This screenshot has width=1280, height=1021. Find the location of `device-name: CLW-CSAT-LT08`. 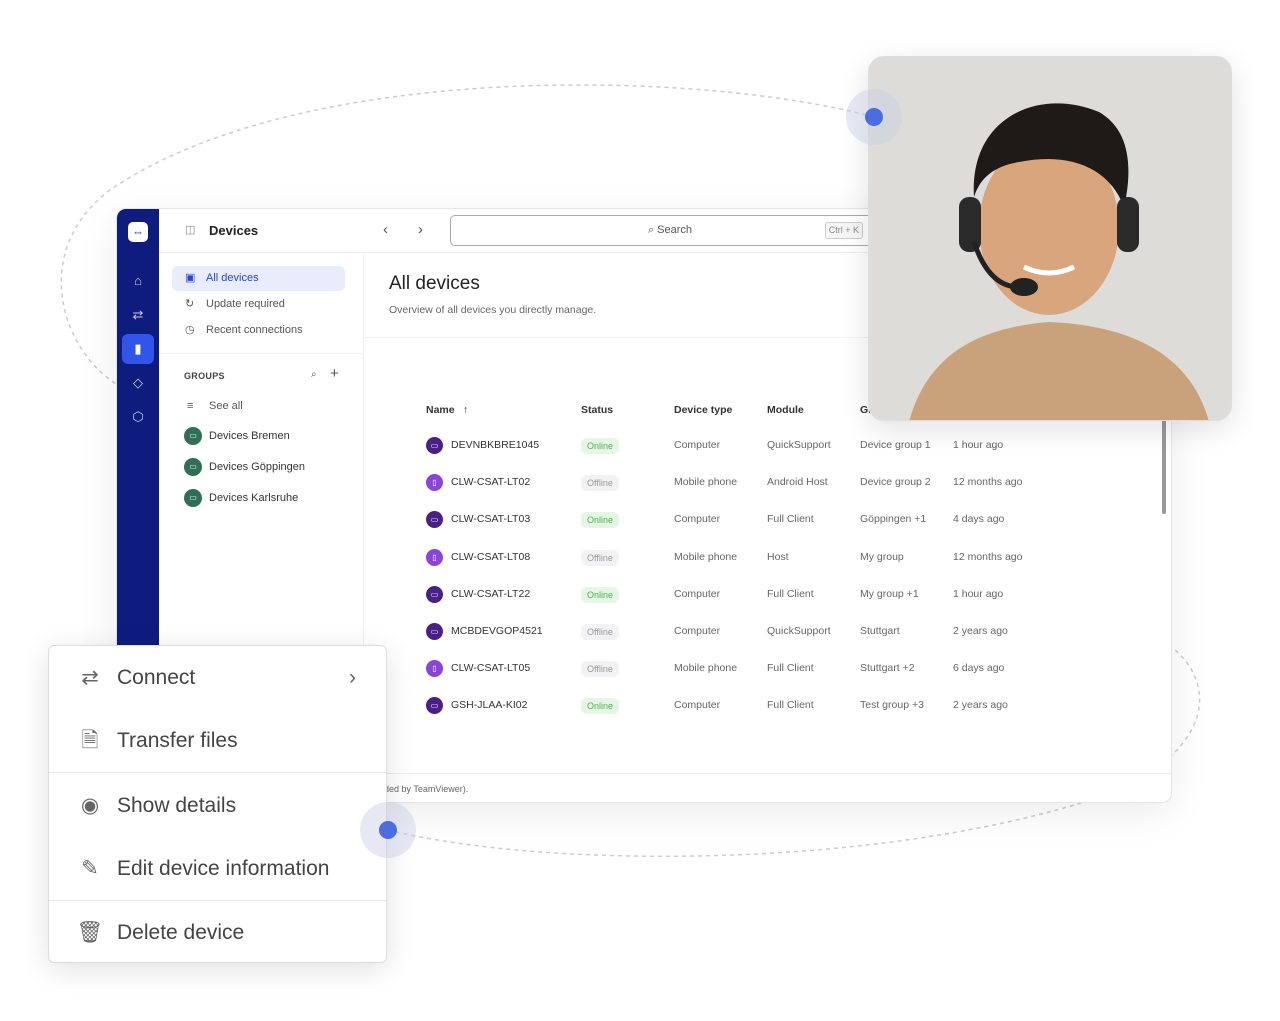

device-name: CLW-CSAT-LT08 is located at coordinates (490, 557).